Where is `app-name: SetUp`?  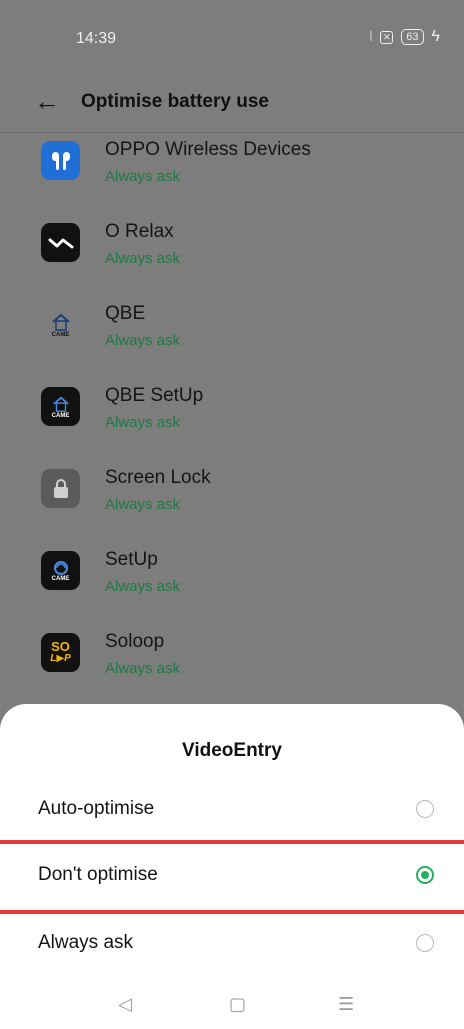
app-name: SetUp is located at coordinates (131, 559).